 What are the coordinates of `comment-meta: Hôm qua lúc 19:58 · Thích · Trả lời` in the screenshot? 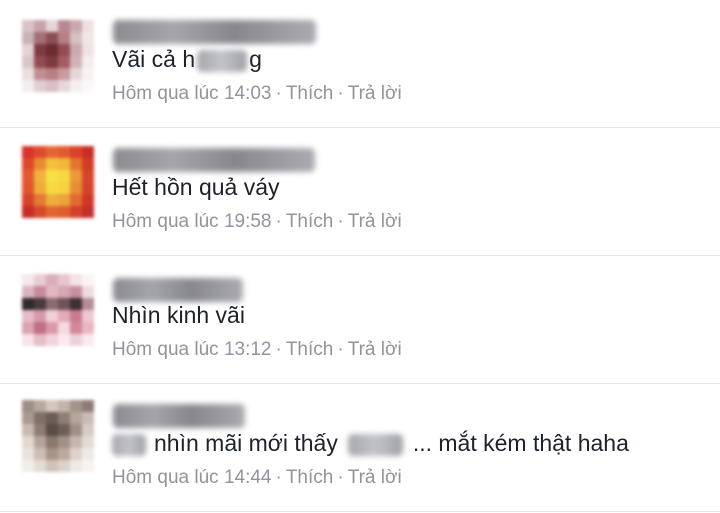 It's located at (257, 222).